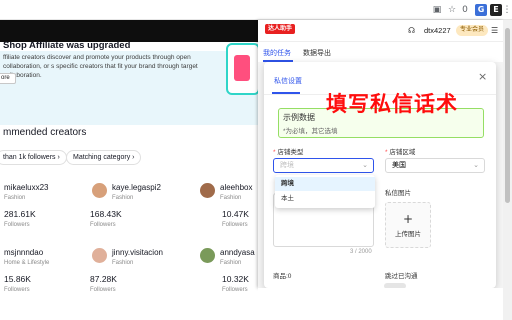 This screenshot has height=320, width=512. I want to click on product-count-label: 商品:0, so click(282, 276).